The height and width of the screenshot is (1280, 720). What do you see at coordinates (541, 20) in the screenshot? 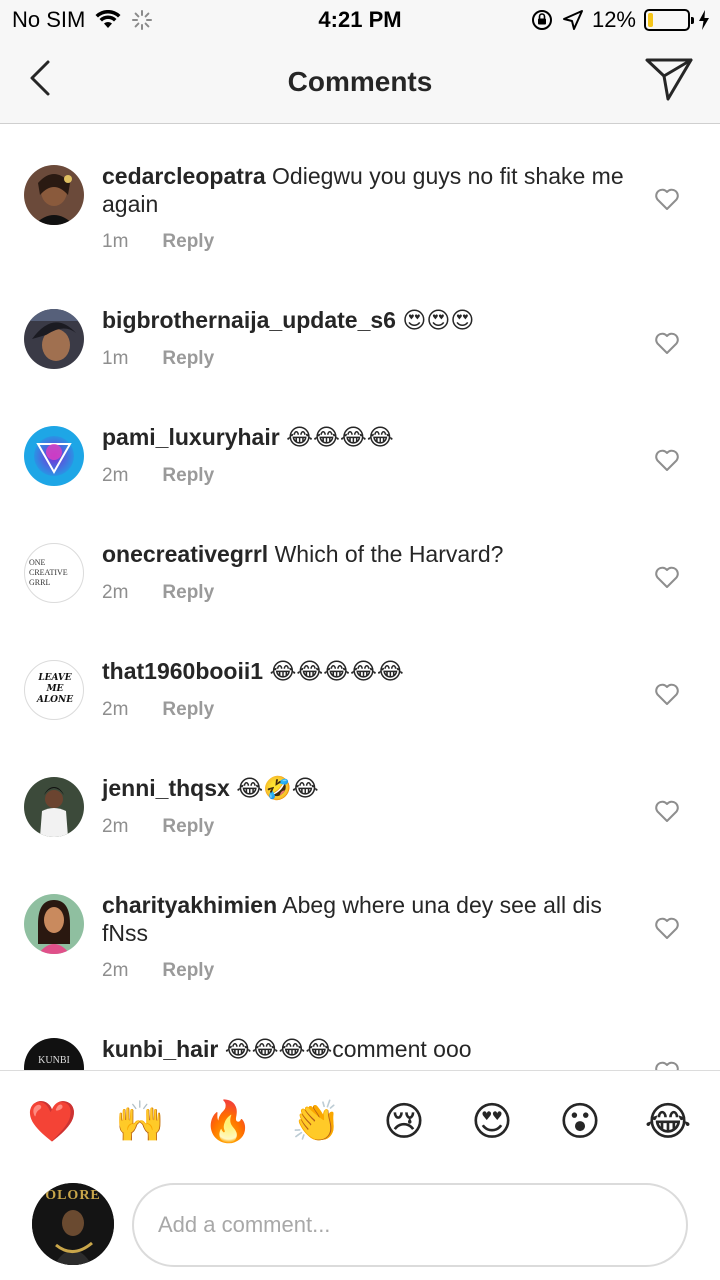
I see `orientation-lock-icon` at bounding box center [541, 20].